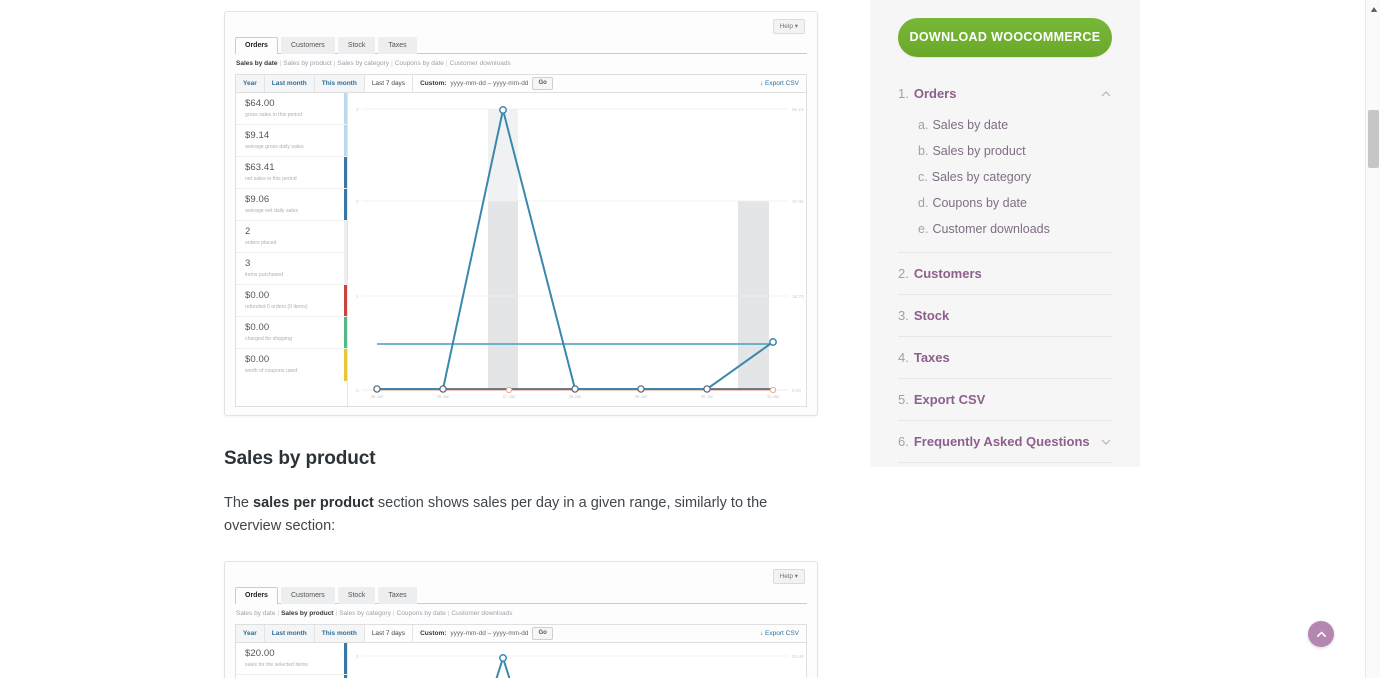 The width and height of the screenshot is (1380, 678). What do you see at coordinates (903, 273) in the screenshot?
I see `sidebar-item-number: 2.` at bounding box center [903, 273].